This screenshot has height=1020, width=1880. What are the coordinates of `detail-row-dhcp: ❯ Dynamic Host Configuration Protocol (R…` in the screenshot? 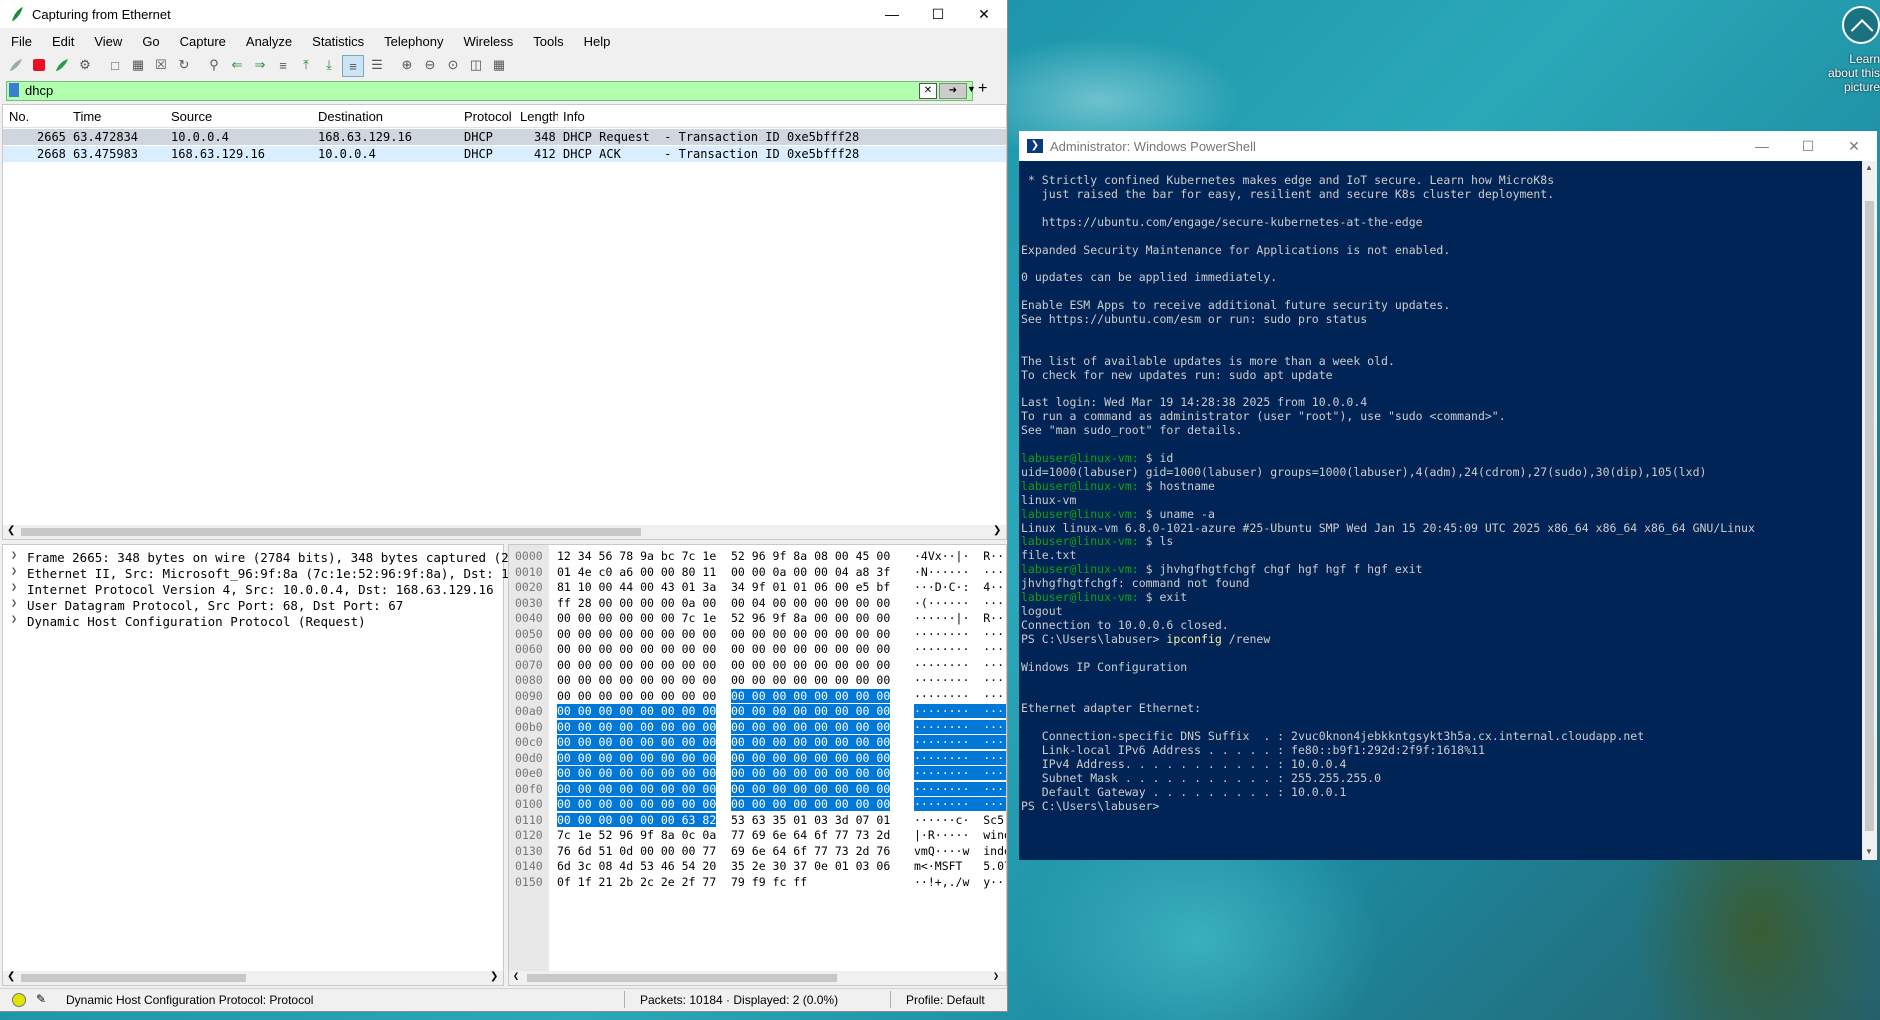 It's located at (253, 621).